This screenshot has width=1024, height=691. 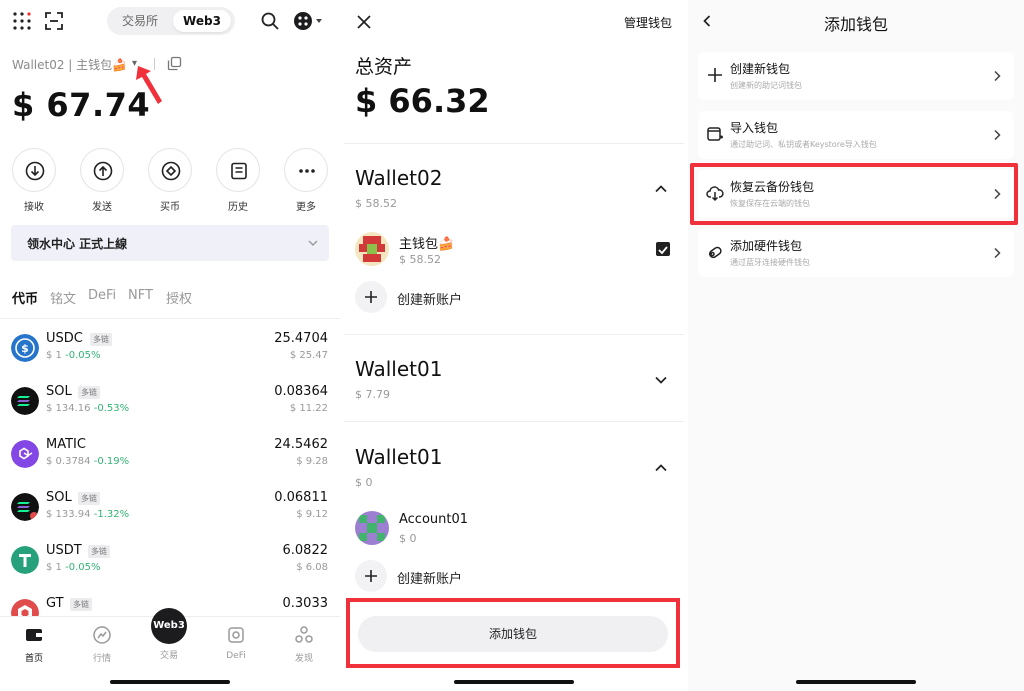 I want to click on token-price: $ 133.94, so click(x=68, y=514).